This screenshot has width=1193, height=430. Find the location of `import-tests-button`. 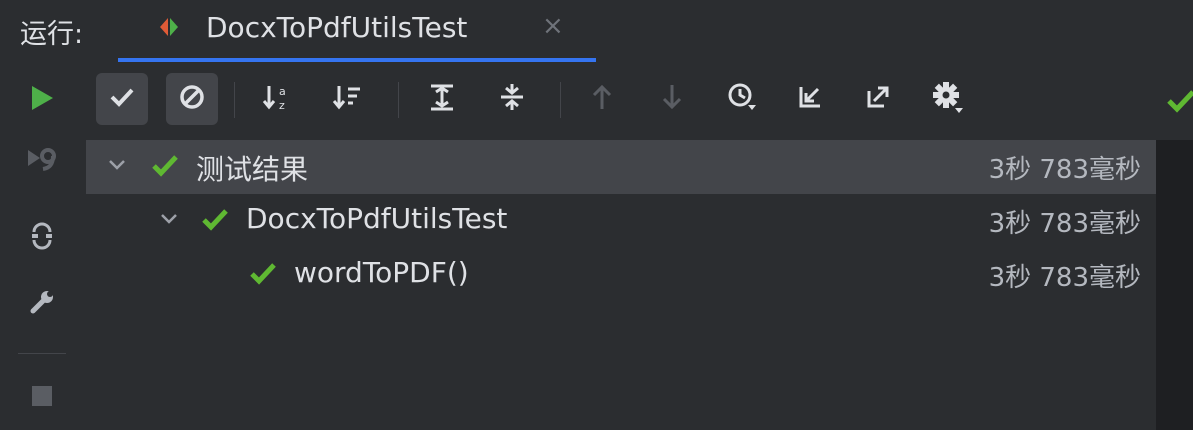

import-tests-button is located at coordinates (810, 99).